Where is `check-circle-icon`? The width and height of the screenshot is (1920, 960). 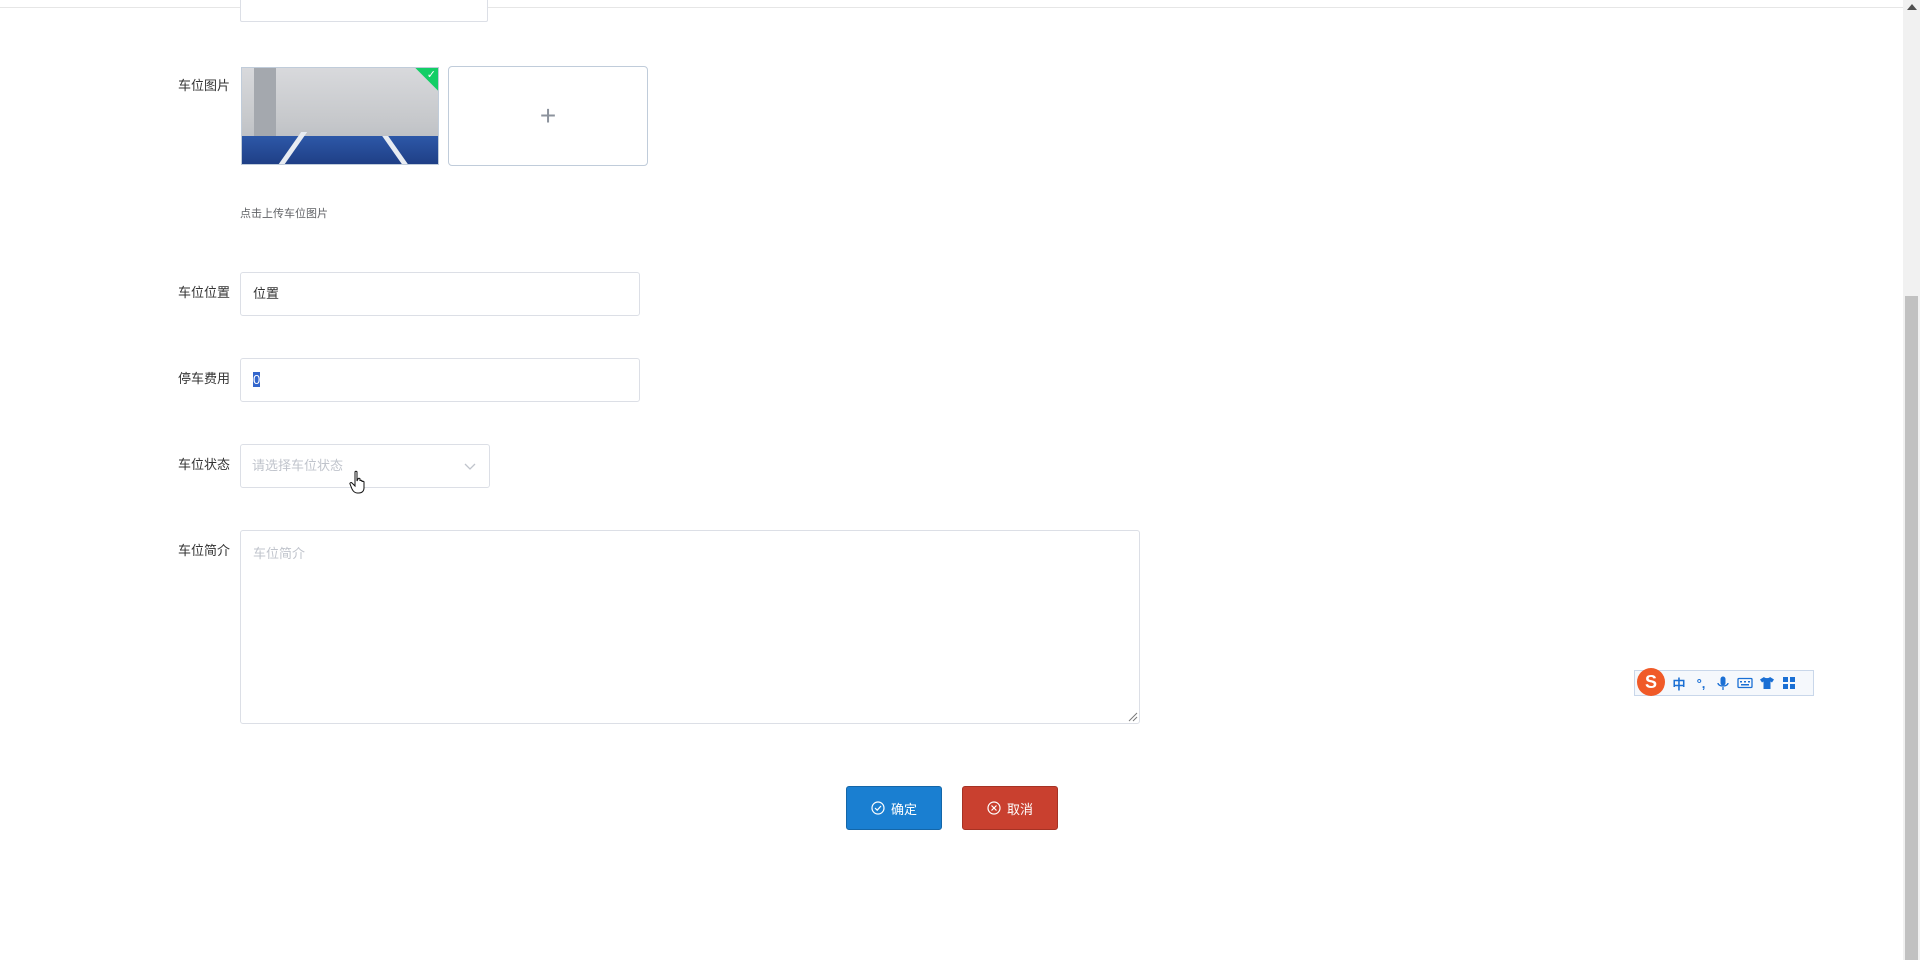 check-circle-icon is located at coordinates (878, 808).